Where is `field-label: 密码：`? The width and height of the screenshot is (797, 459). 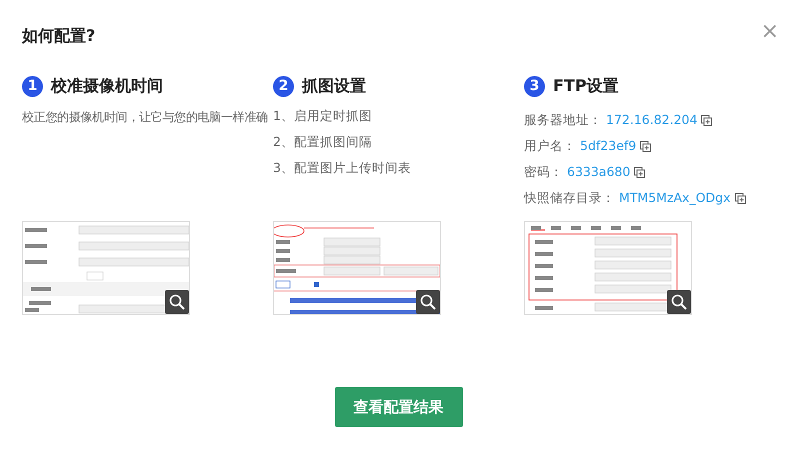 field-label: 密码： is located at coordinates (543, 172).